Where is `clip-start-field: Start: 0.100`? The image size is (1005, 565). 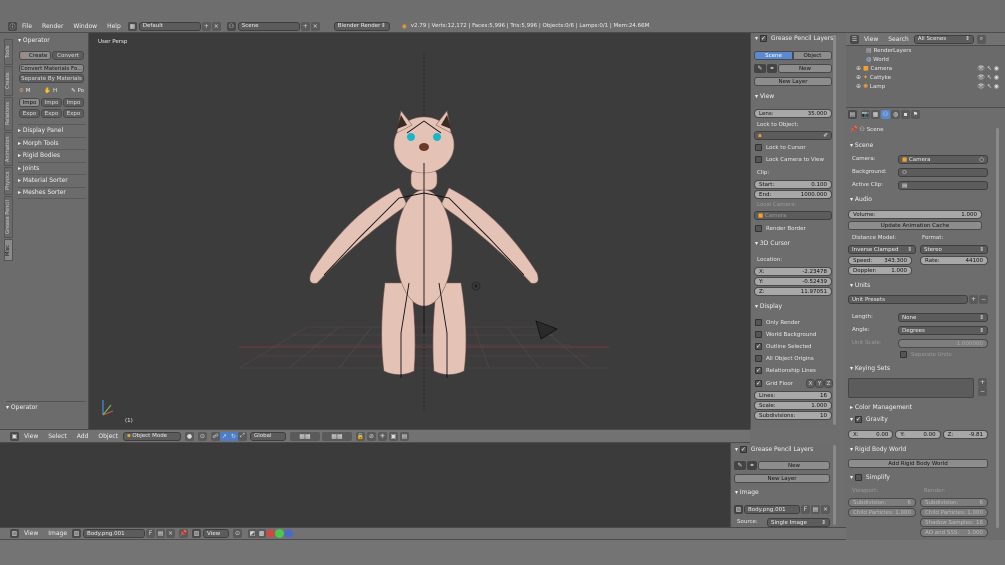
clip-start-field: Start: 0.100 is located at coordinates (793, 184).